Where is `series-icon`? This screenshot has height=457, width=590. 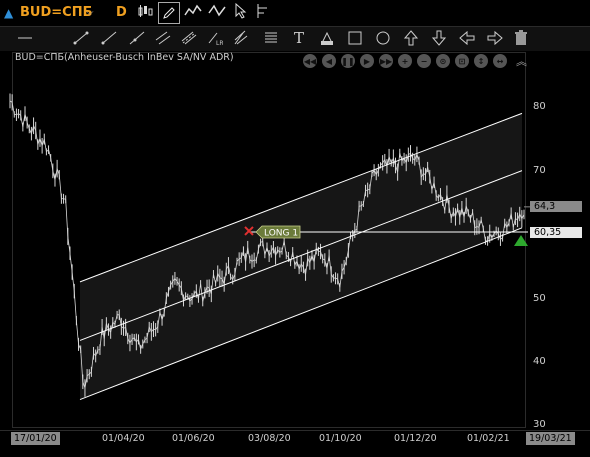
series-icon is located at coordinates (193, 13).